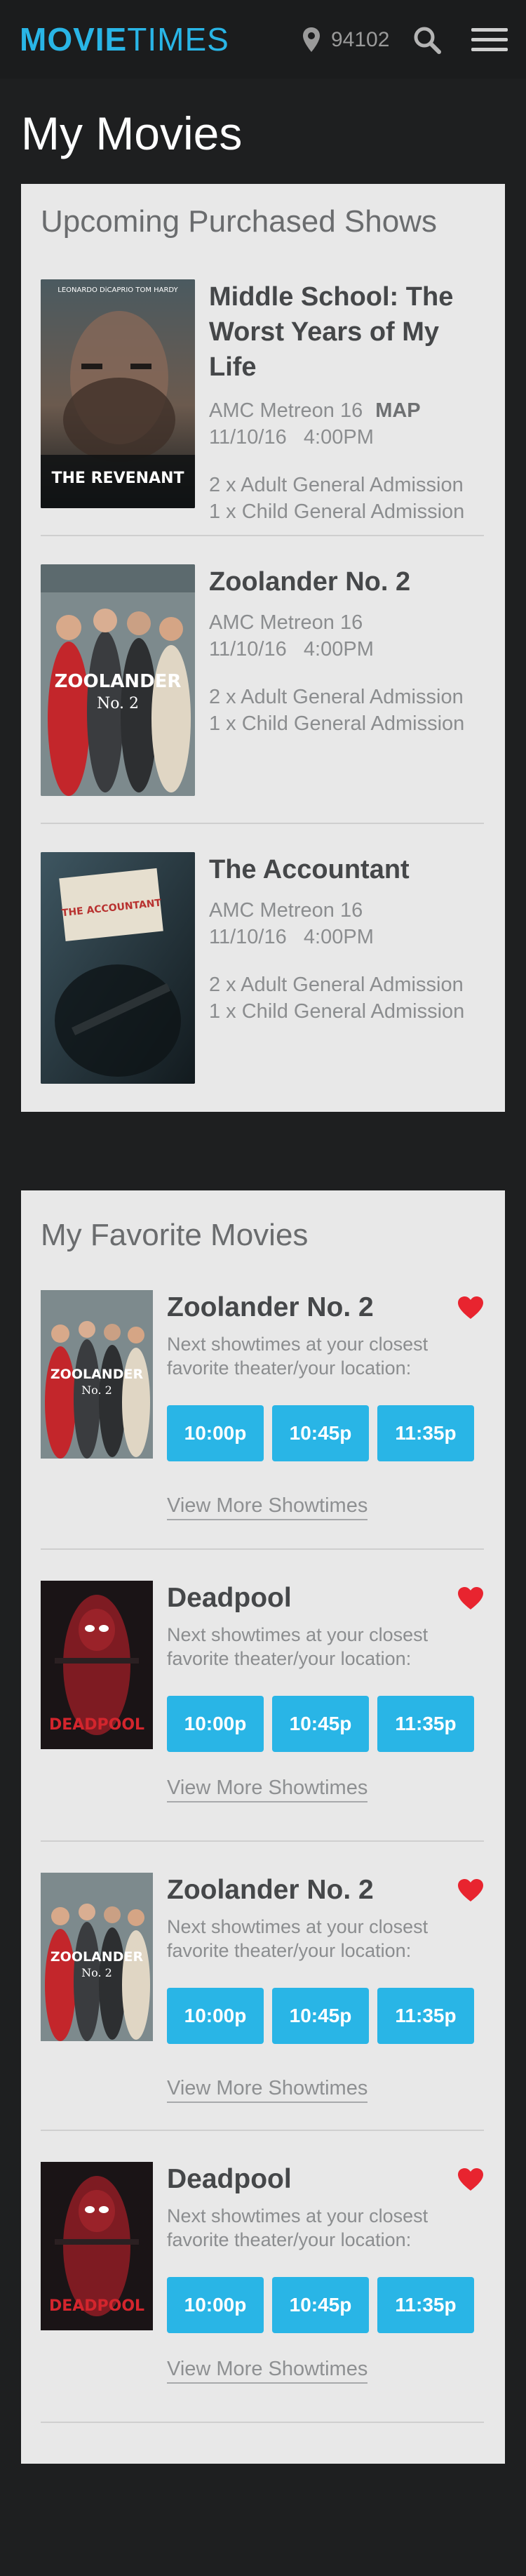  I want to click on show-movie-title: The Accountant, so click(350, 870).